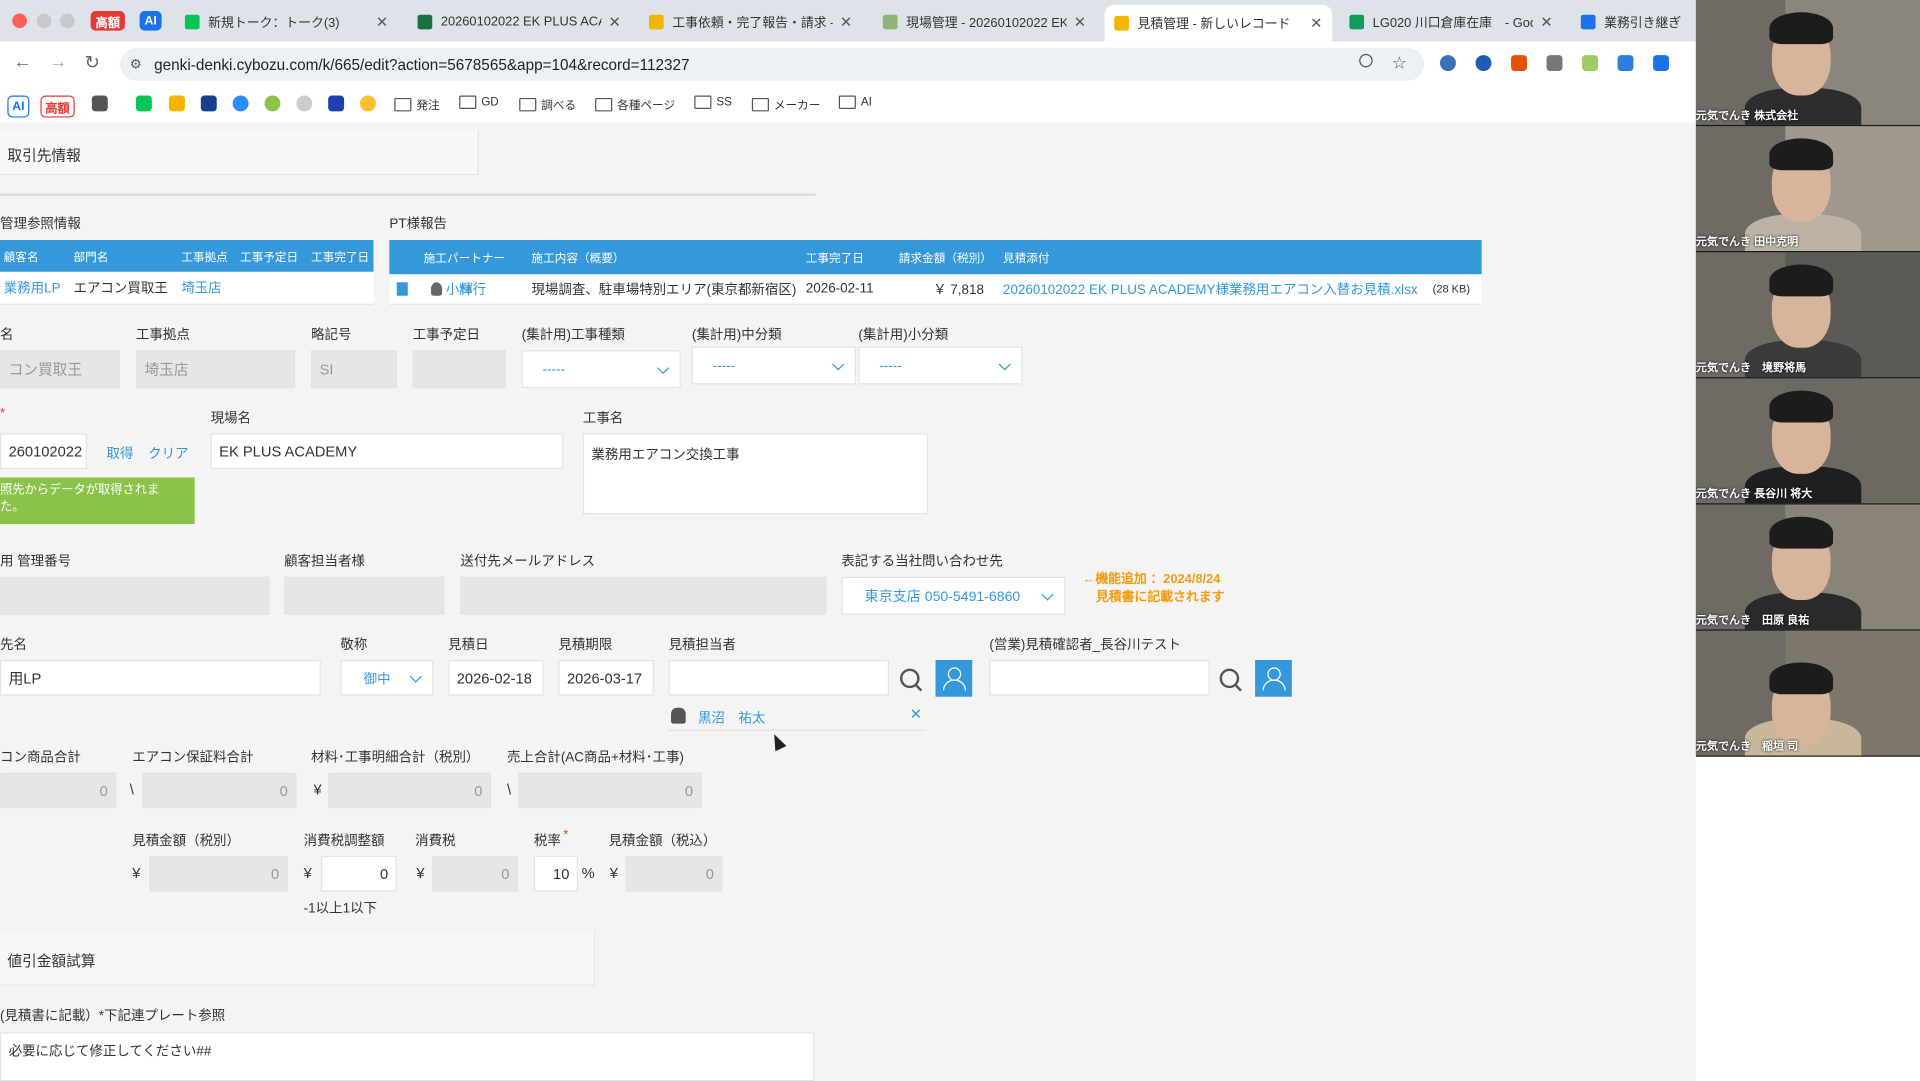 This screenshot has height=1081, width=1920. I want to click on estimate-limit-field: 2026-03-17, so click(606, 678).